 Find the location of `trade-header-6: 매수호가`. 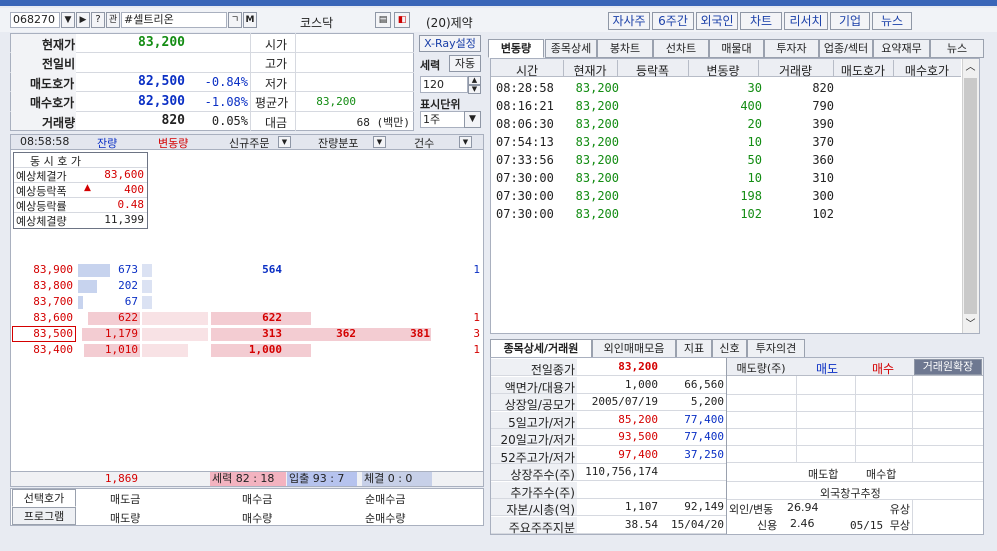

trade-header-6: 매수호가 is located at coordinates (927, 71).